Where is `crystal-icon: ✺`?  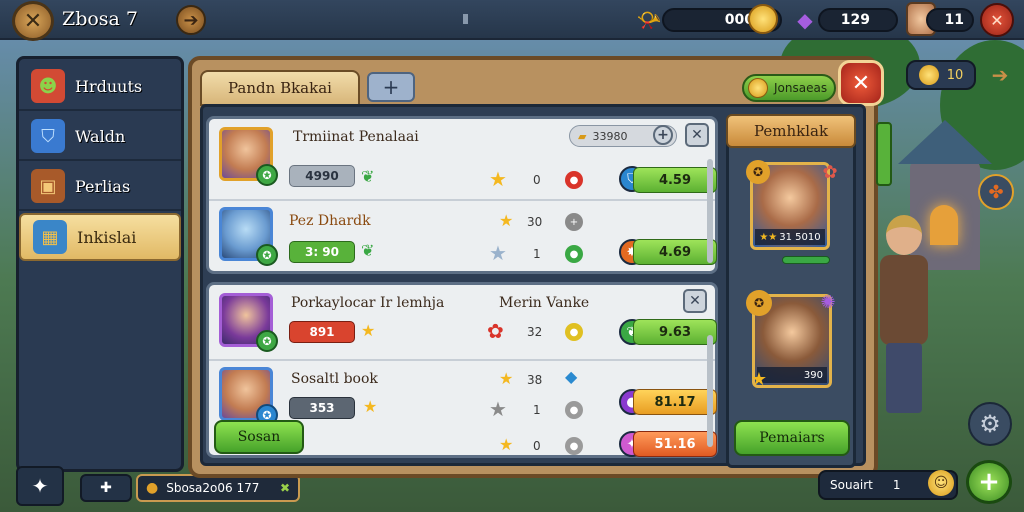 crystal-icon: ✺ is located at coordinates (828, 302).